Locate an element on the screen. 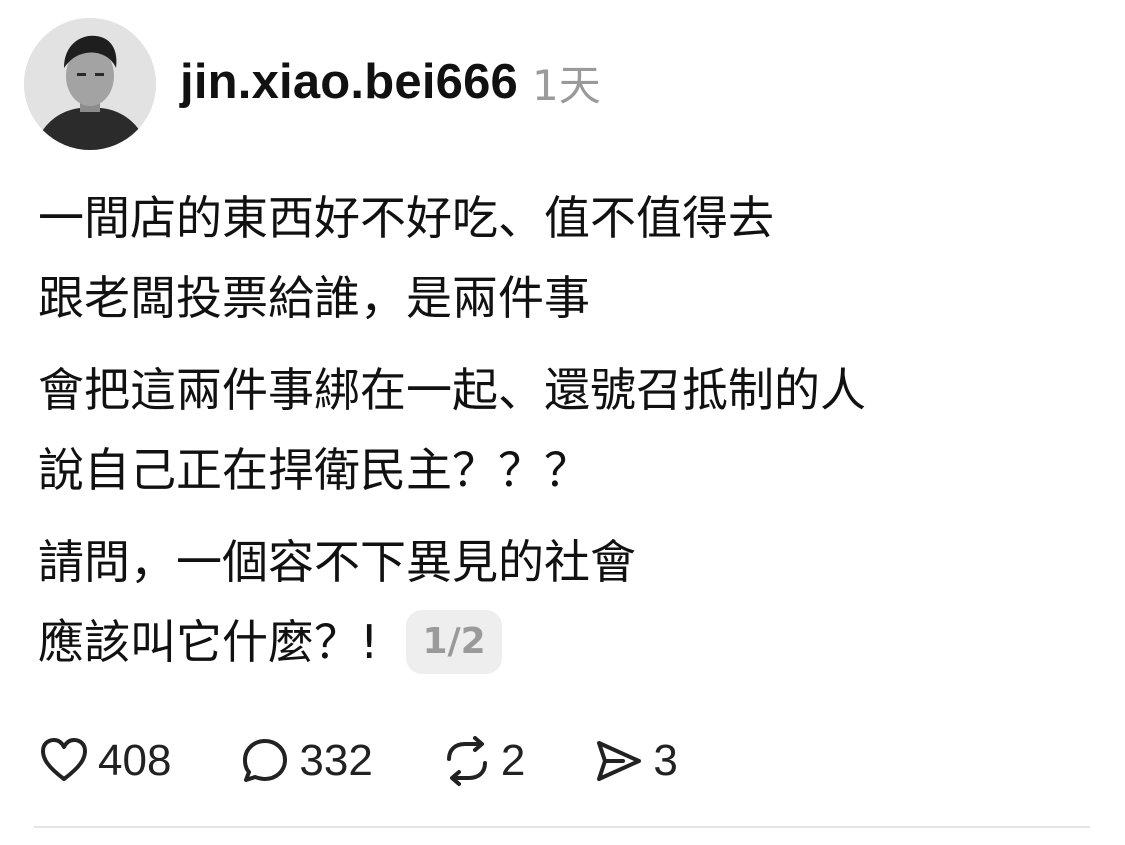 This screenshot has height=845, width=1125. repost-icon is located at coordinates (466, 761).